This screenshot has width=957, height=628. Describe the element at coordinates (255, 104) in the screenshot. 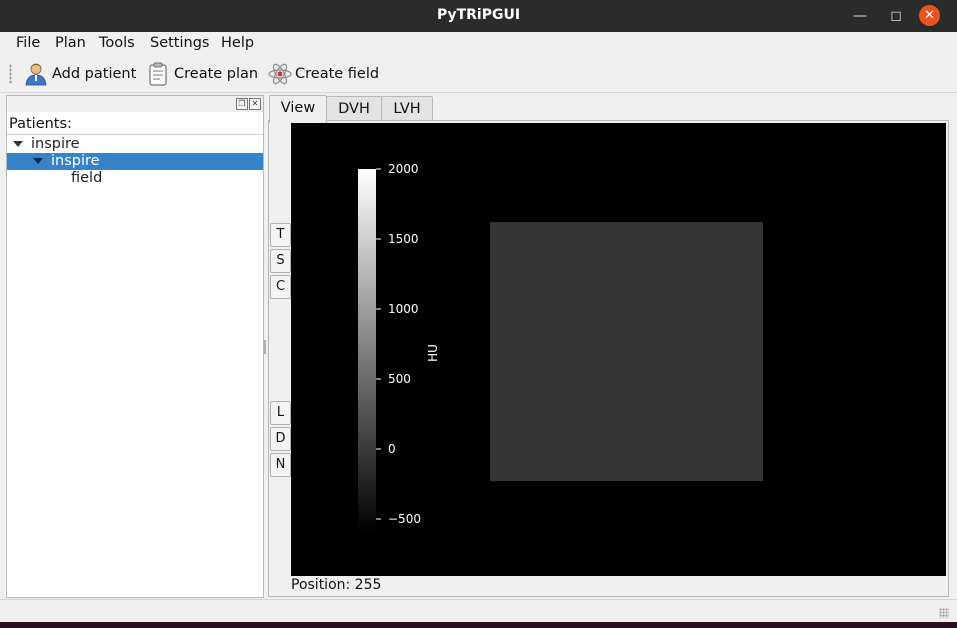

I see `dock-close-icon: ✕` at that location.